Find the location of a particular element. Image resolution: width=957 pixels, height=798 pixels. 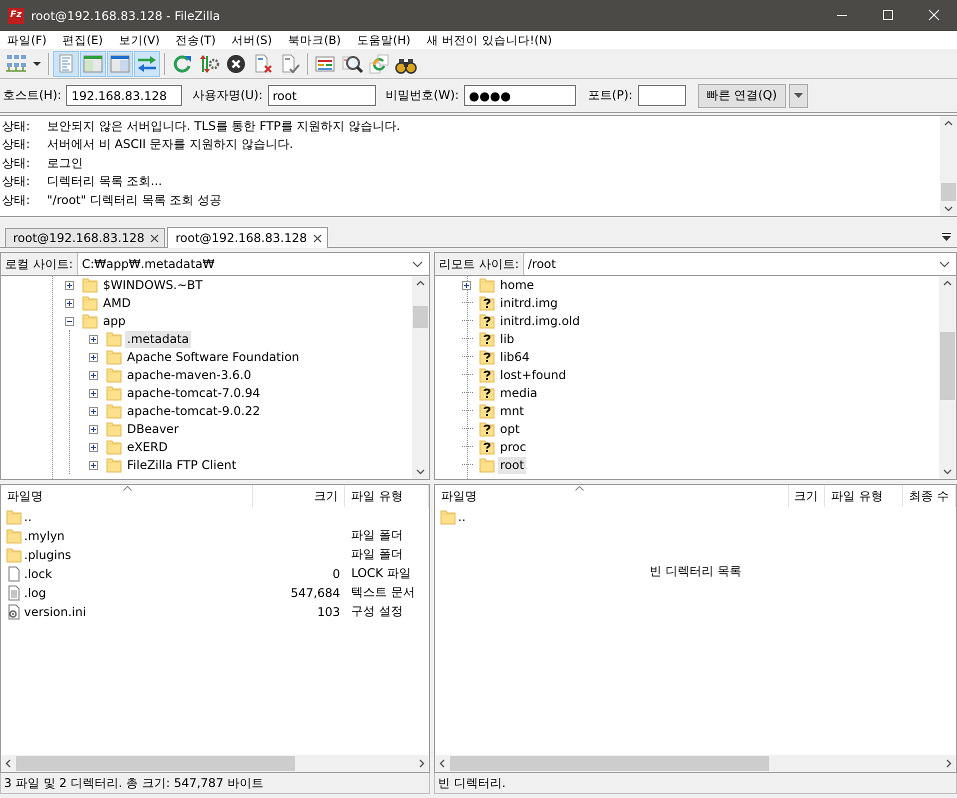

tree-item: home is located at coordinates (517, 285).